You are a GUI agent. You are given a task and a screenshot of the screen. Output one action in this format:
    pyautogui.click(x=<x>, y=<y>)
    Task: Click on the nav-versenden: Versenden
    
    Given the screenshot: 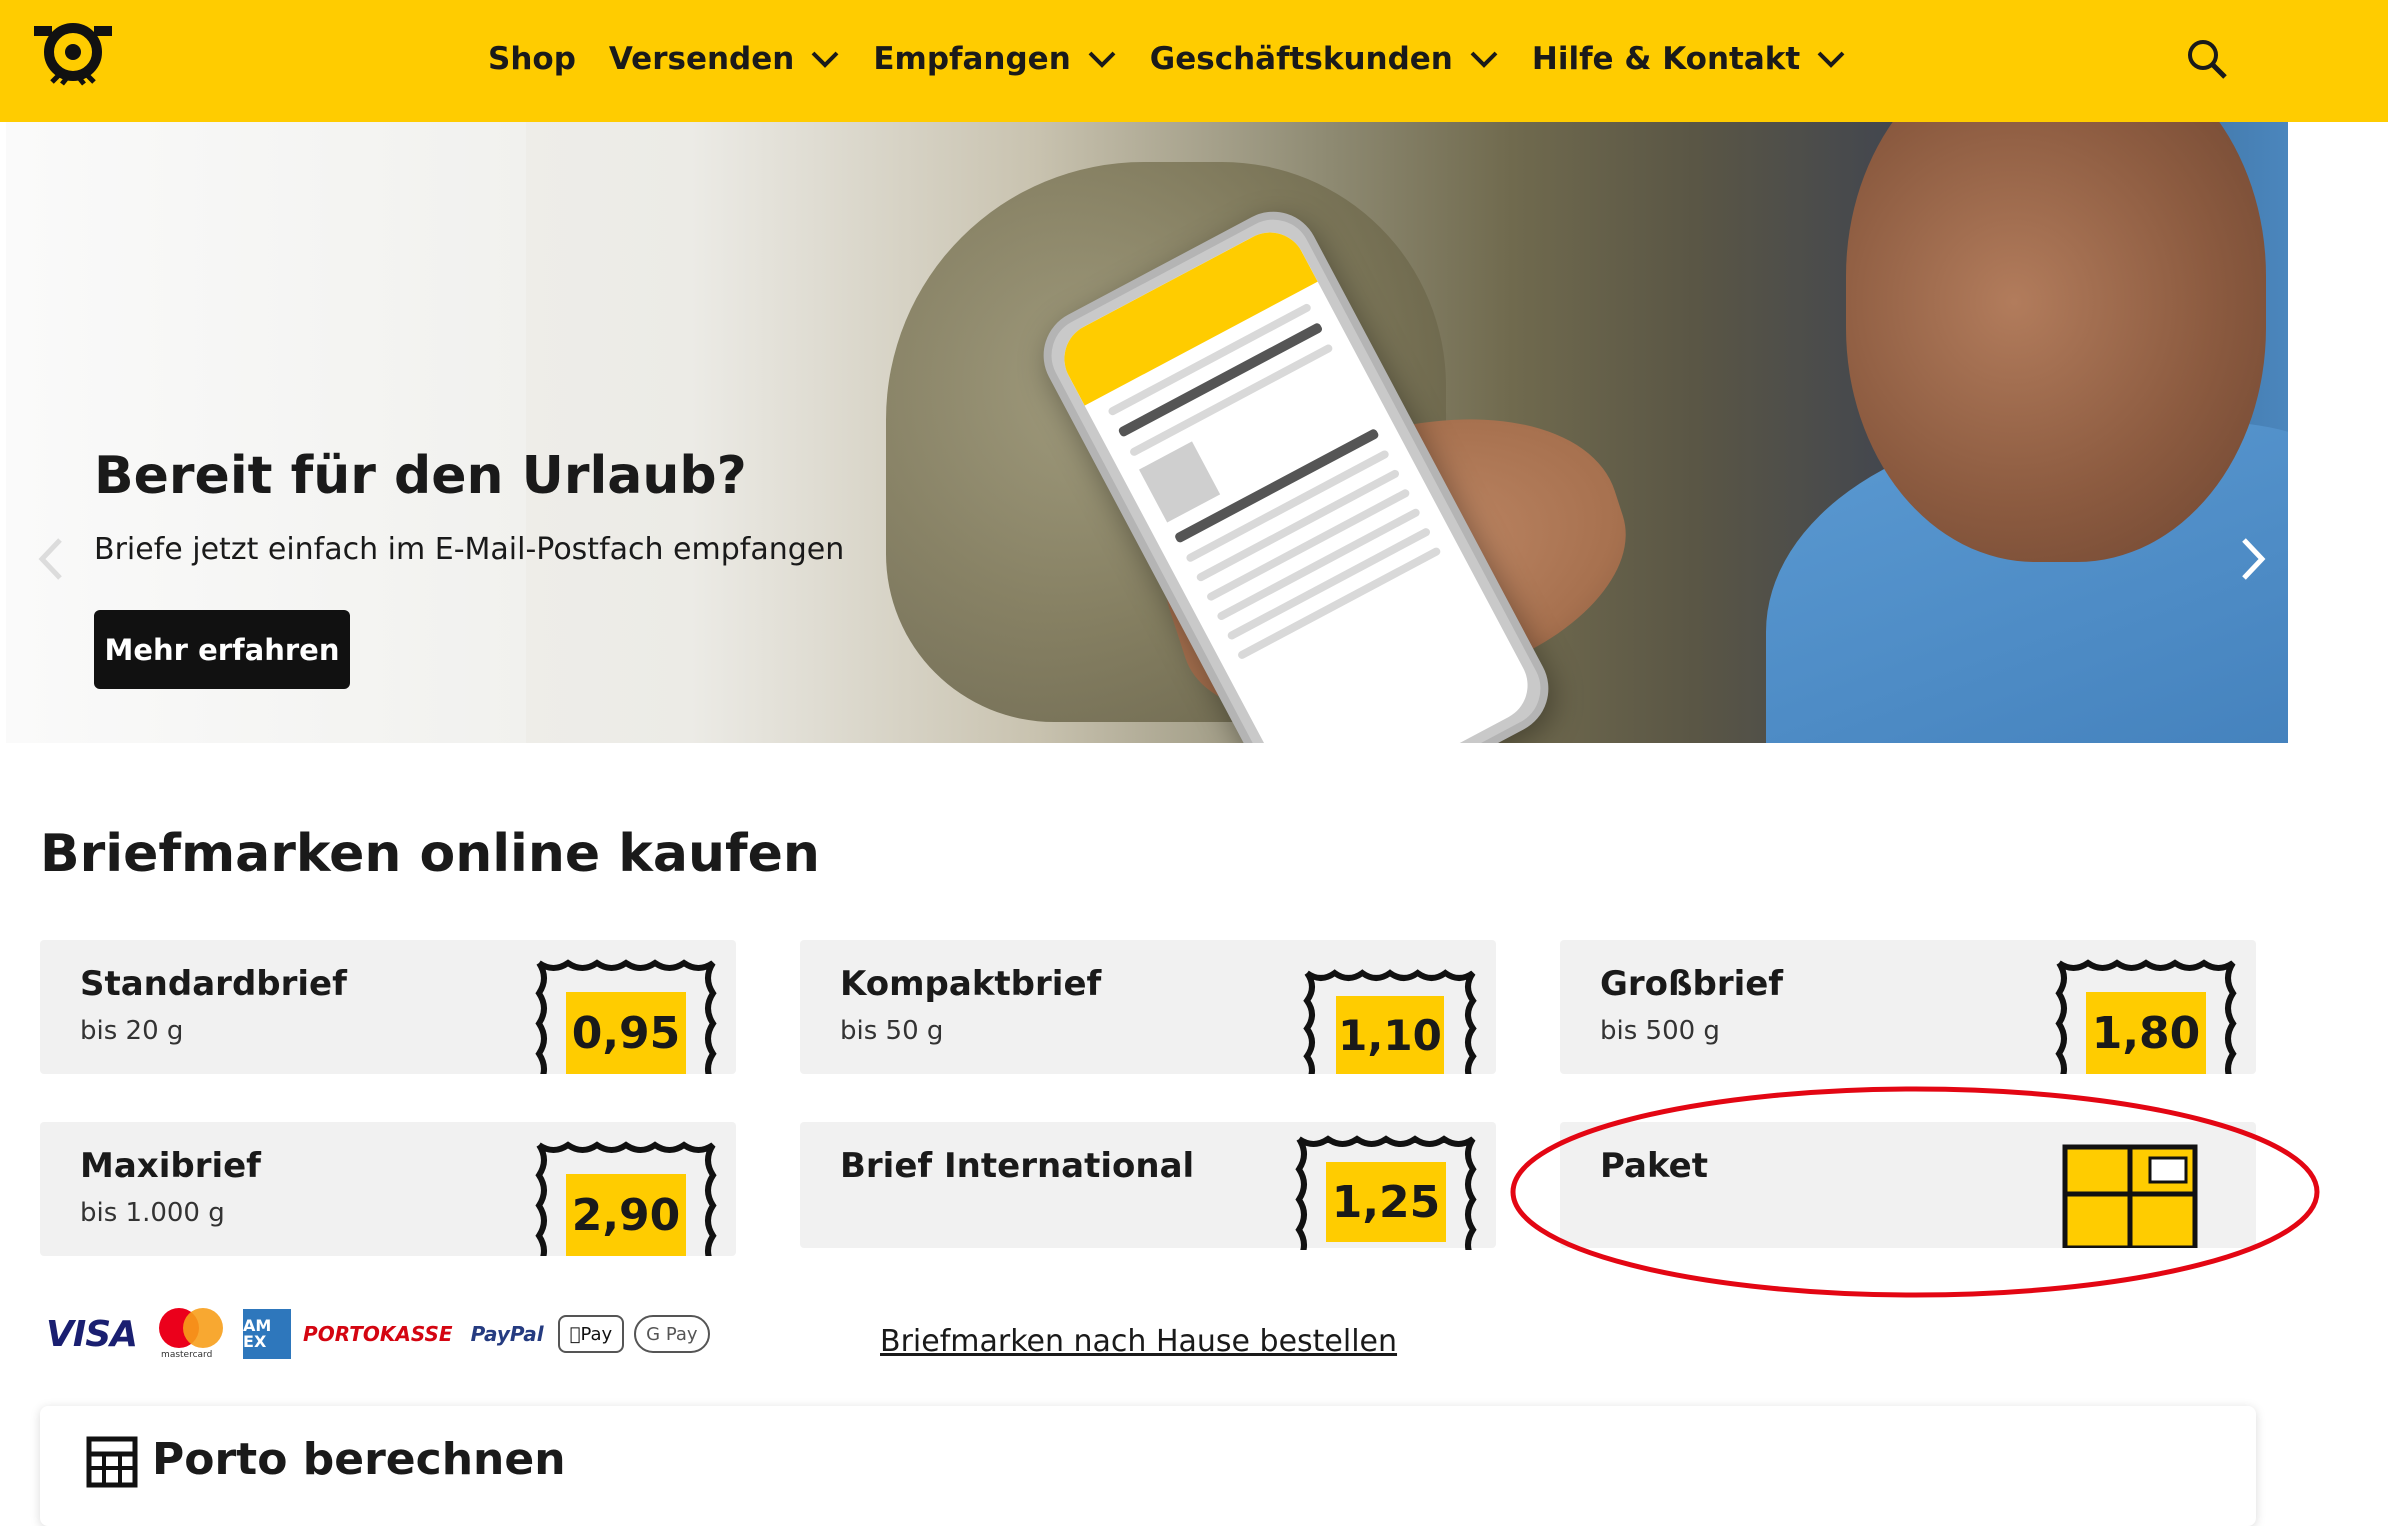 What is the action you would take?
    pyautogui.click(x=724, y=59)
    